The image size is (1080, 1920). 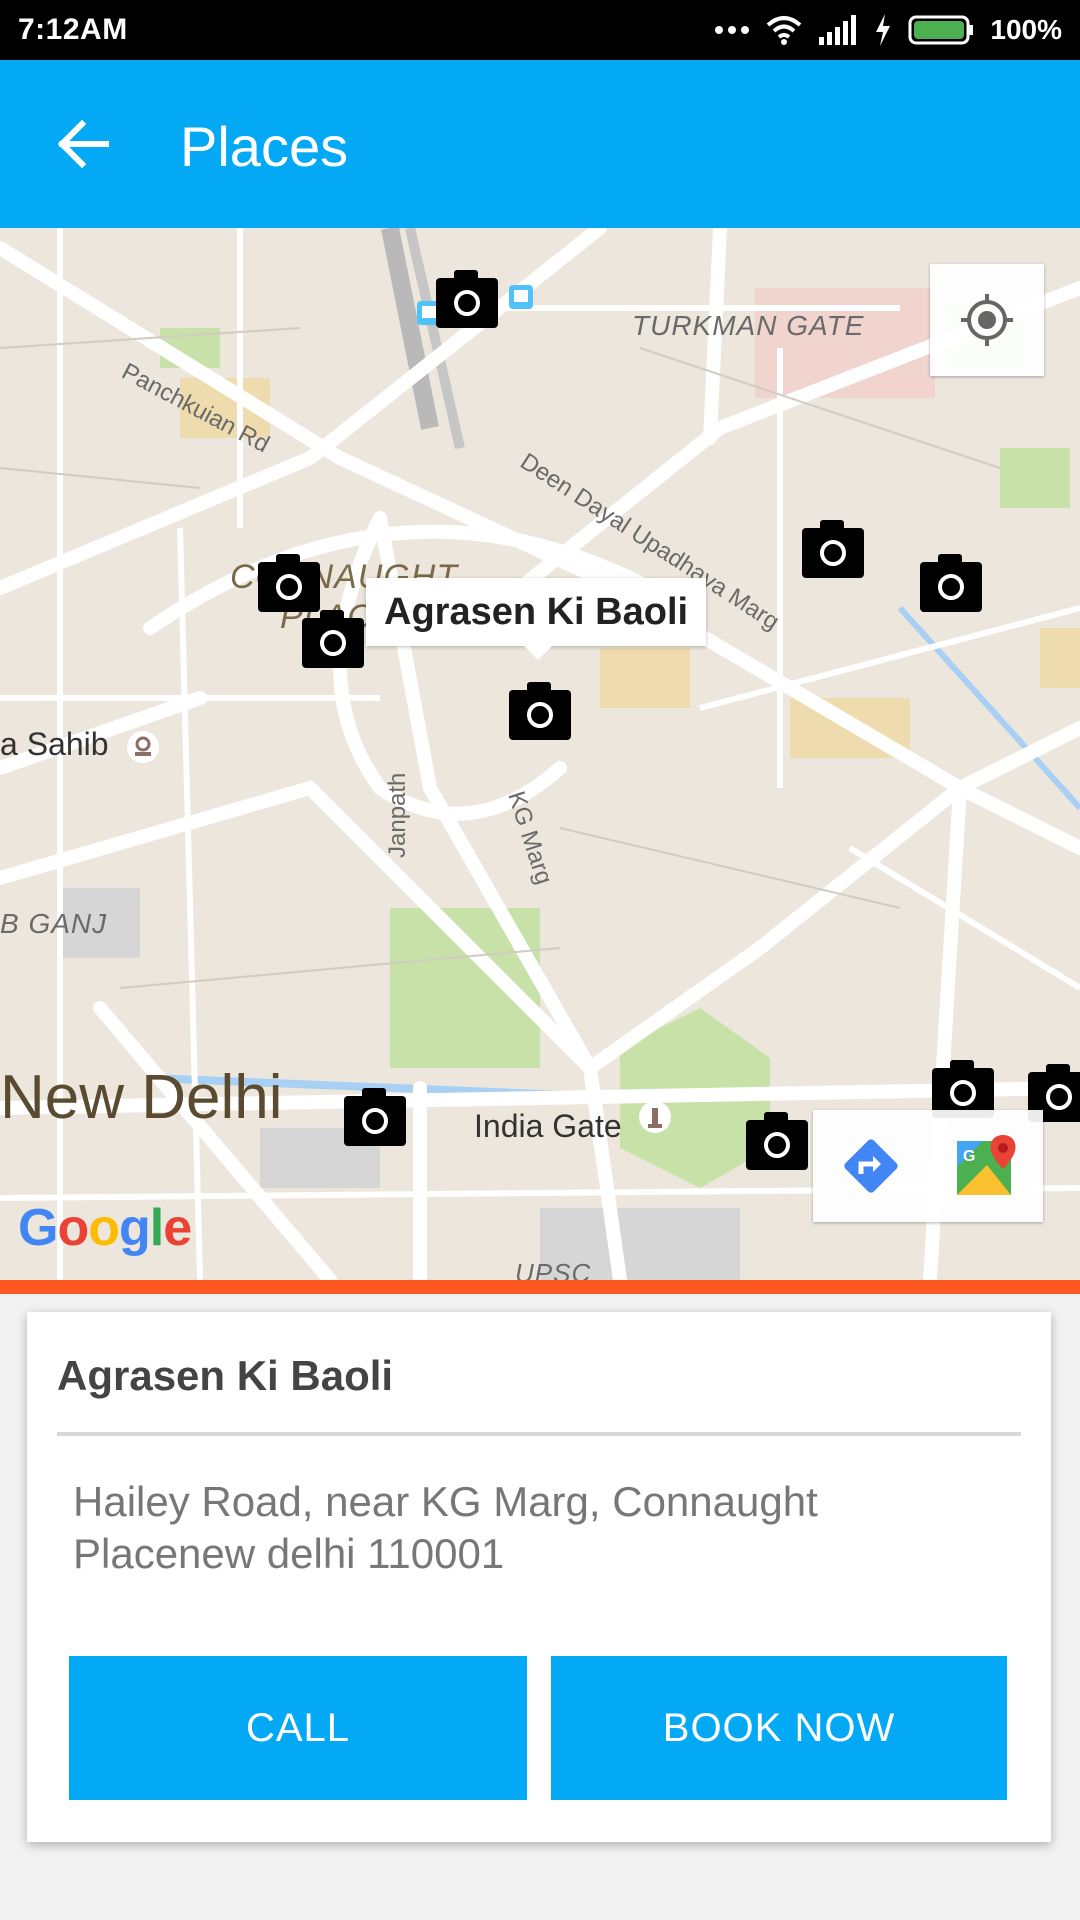 What do you see at coordinates (1026, 29) in the screenshot?
I see `battery-percent: 100%` at bounding box center [1026, 29].